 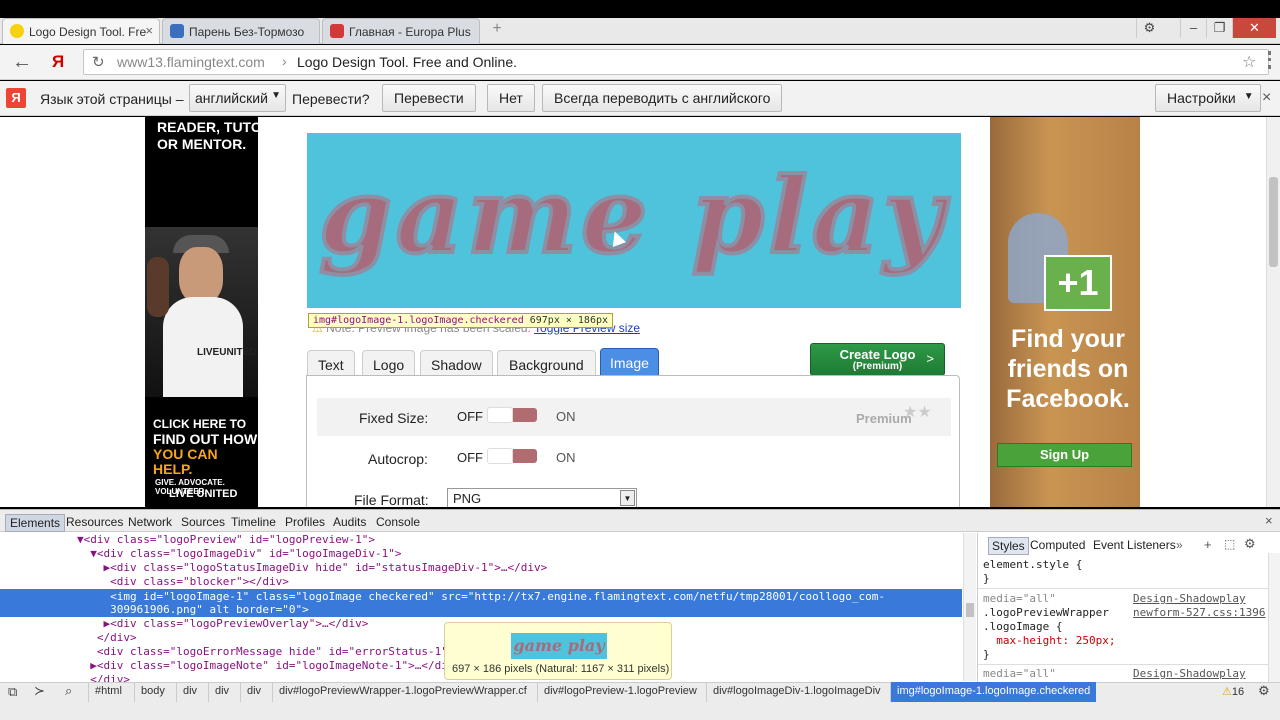 What do you see at coordinates (108, 692) in the screenshot?
I see `breadcrumb-item: #html` at bounding box center [108, 692].